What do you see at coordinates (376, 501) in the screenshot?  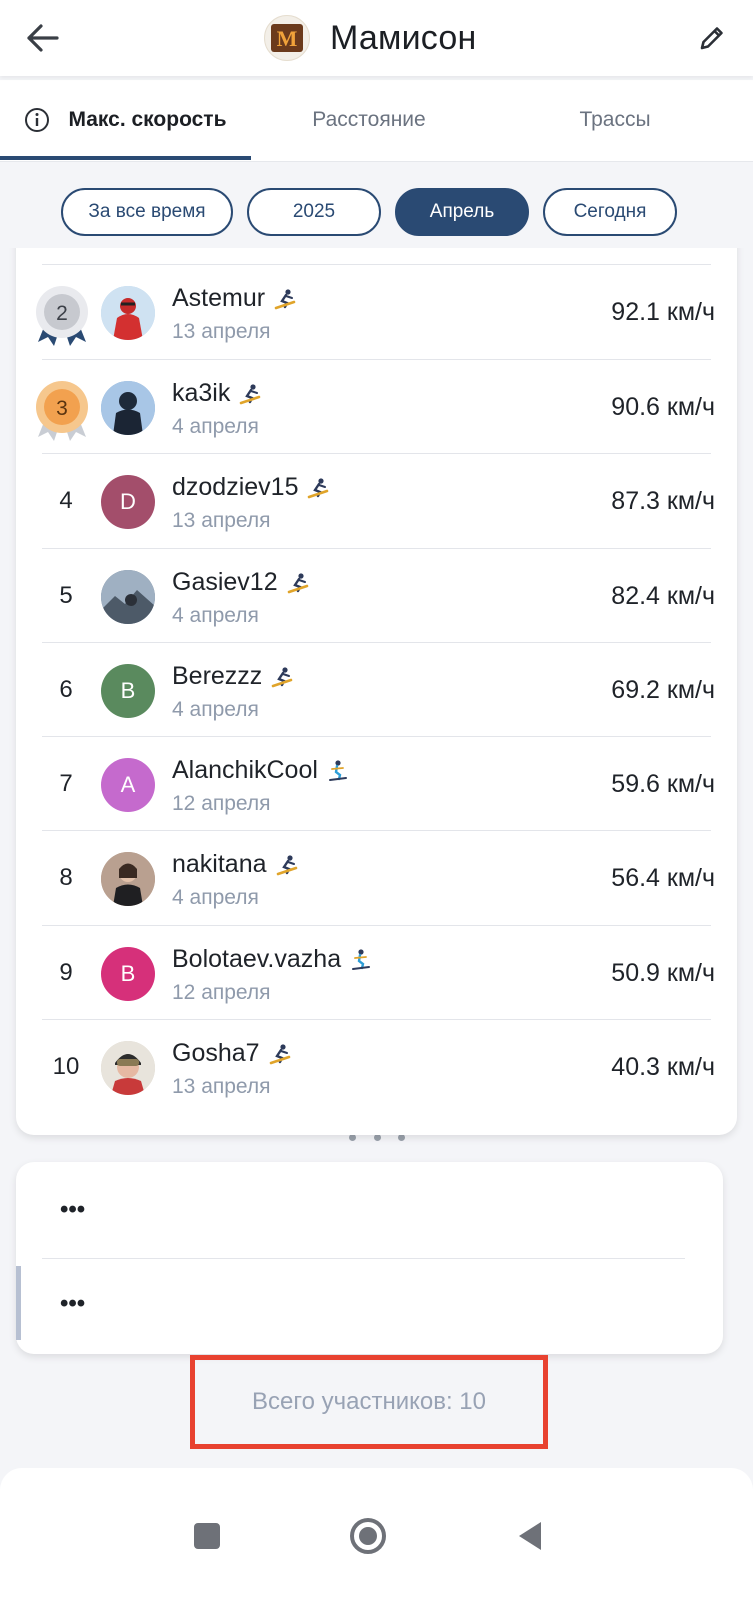 I see `leaderboard-row: 4 D dzodziev15 13 апреля 87.3 км/ч` at bounding box center [376, 501].